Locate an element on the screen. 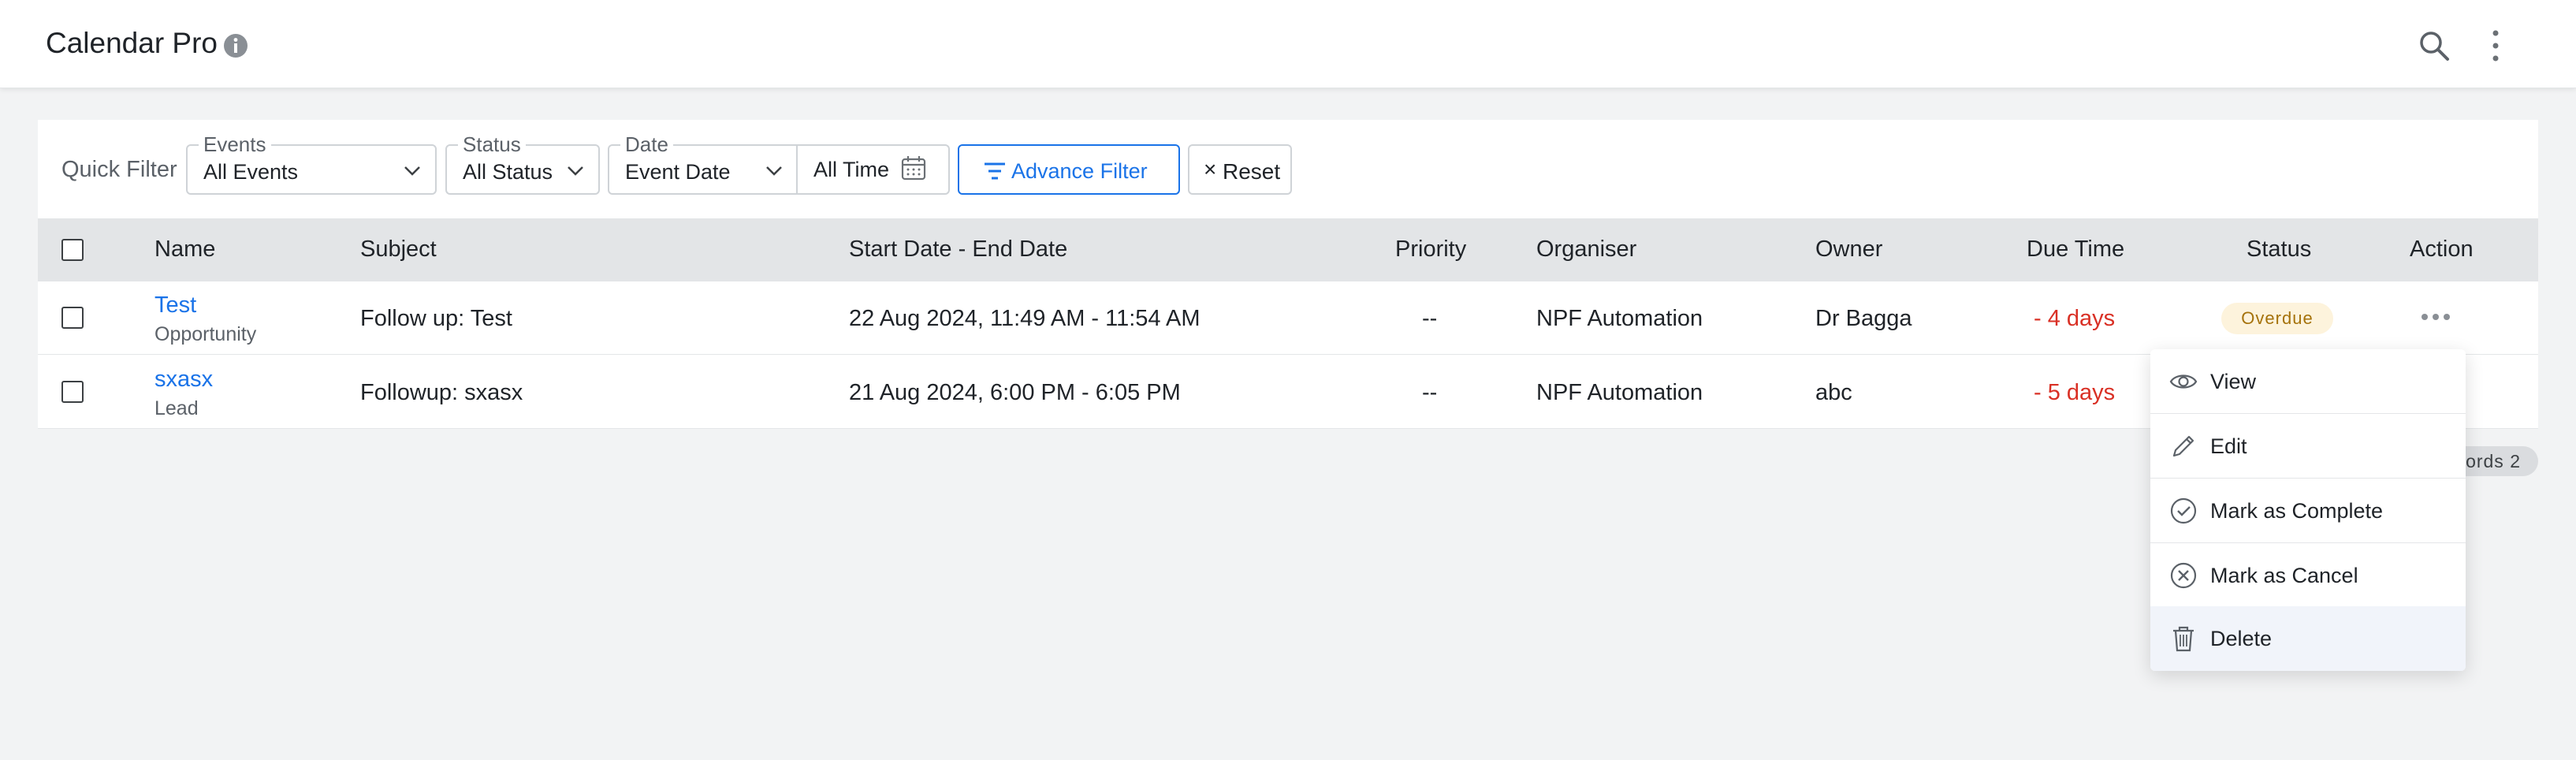 The width and height of the screenshot is (2576, 760). column-header-status: Status is located at coordinates (2279, 250).